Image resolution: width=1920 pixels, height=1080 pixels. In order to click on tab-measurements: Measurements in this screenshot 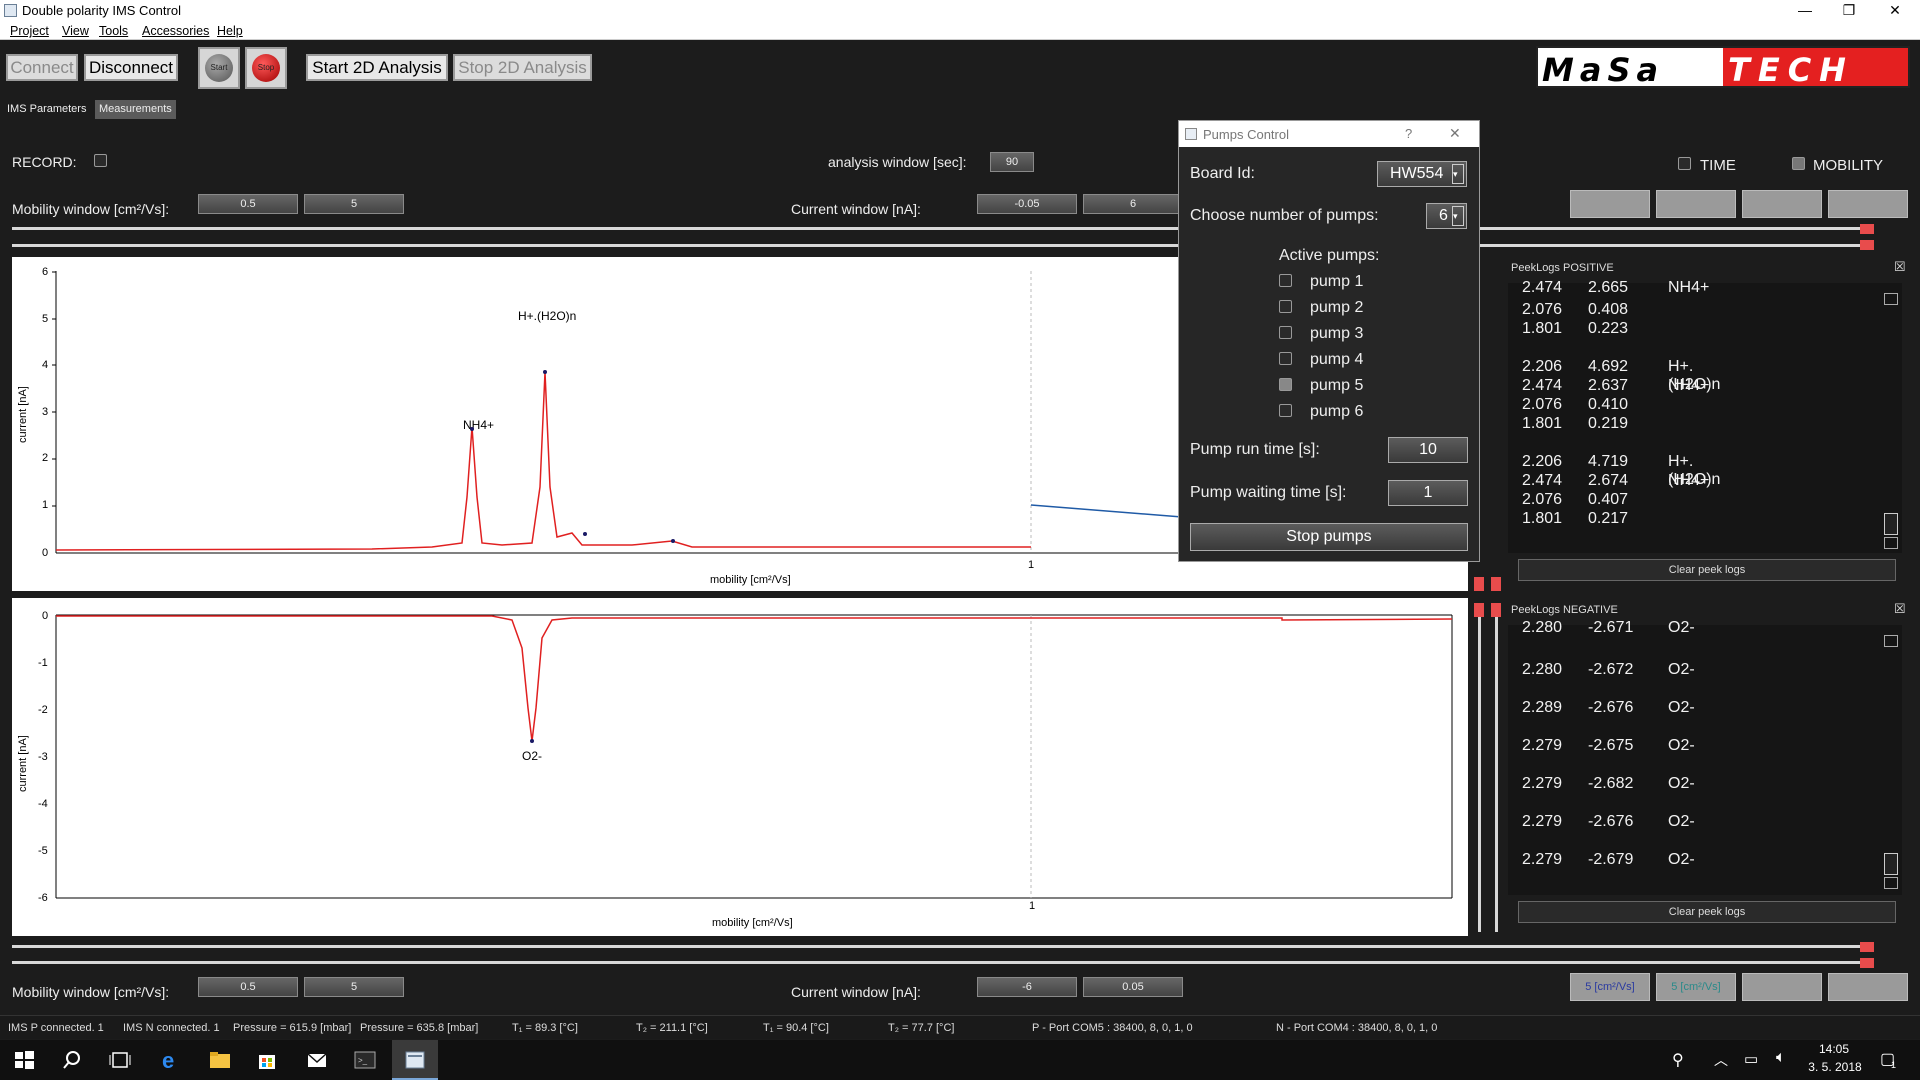, I will do `click(135, 109)`.